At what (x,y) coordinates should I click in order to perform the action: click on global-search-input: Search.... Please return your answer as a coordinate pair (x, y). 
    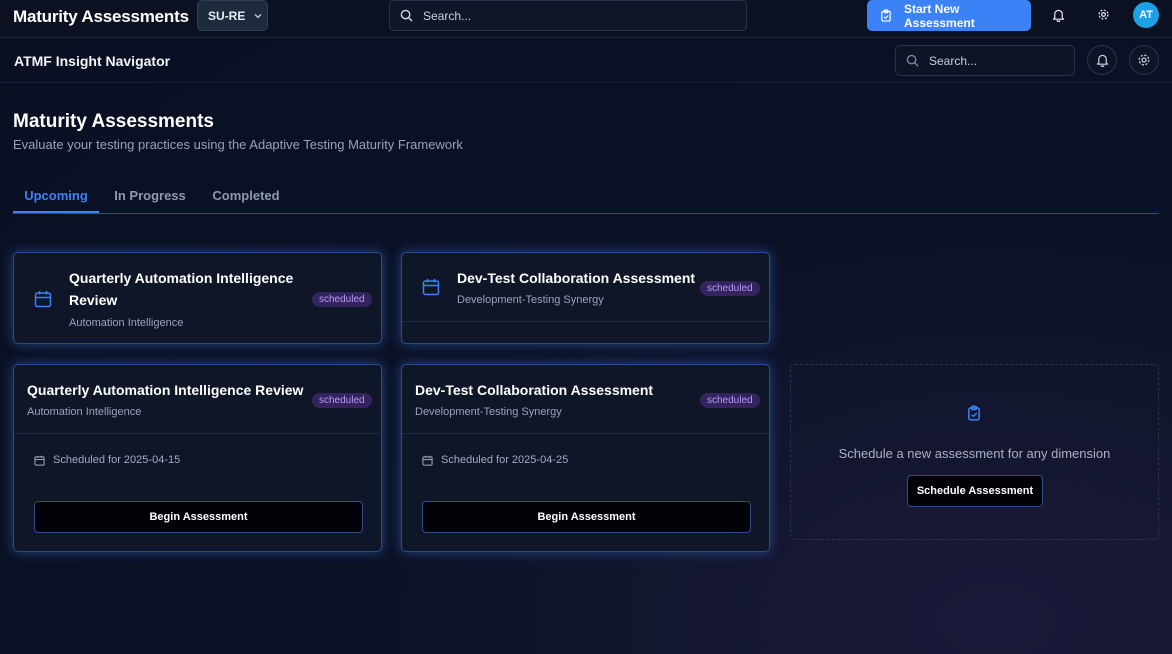
    Looking at the image, I should click on (568, 15).